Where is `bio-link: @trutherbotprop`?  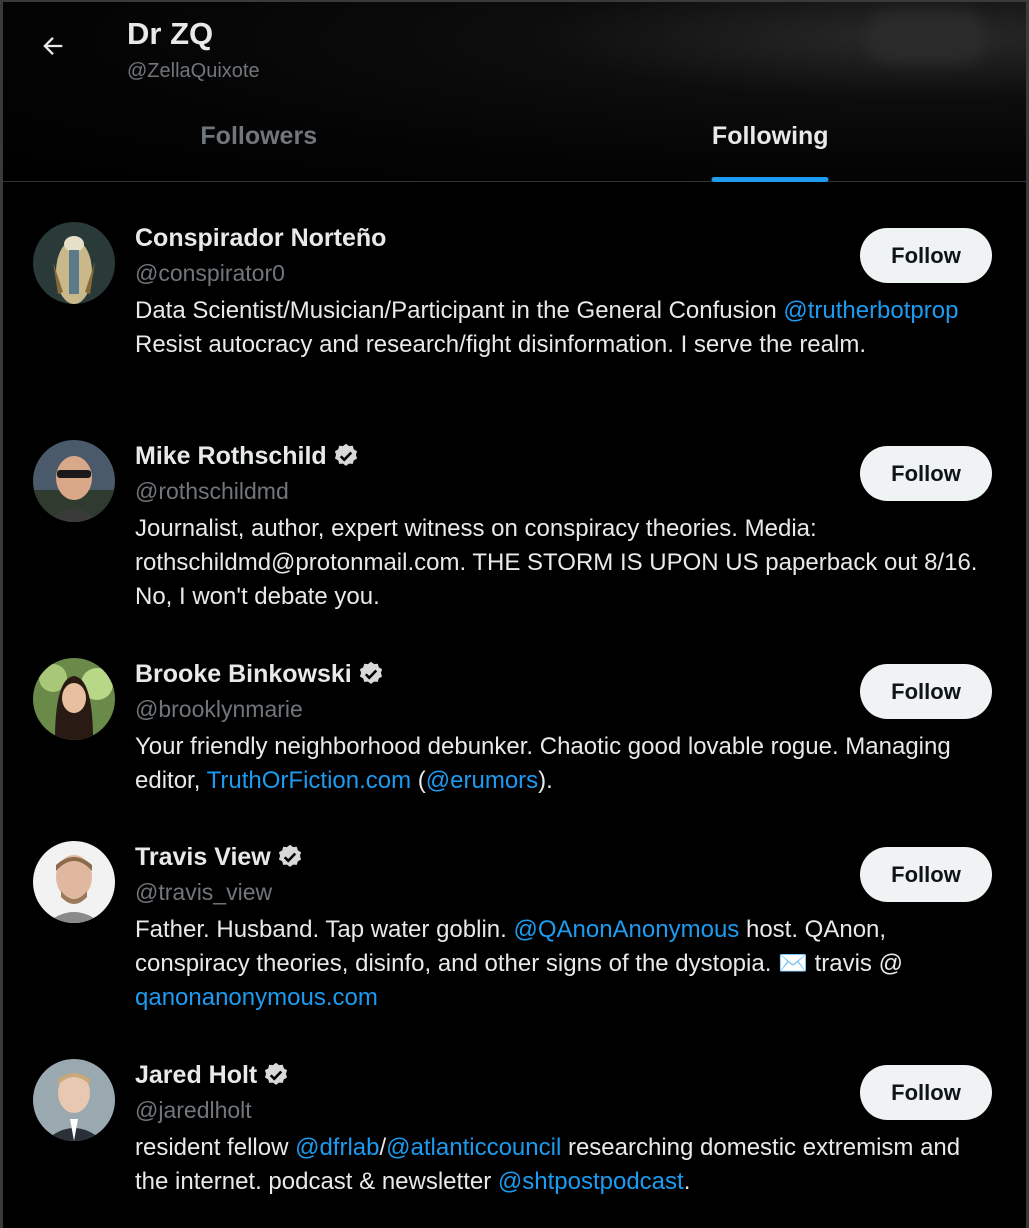 bio-link: @trutherbotprop is located at coordinates (870, 310).